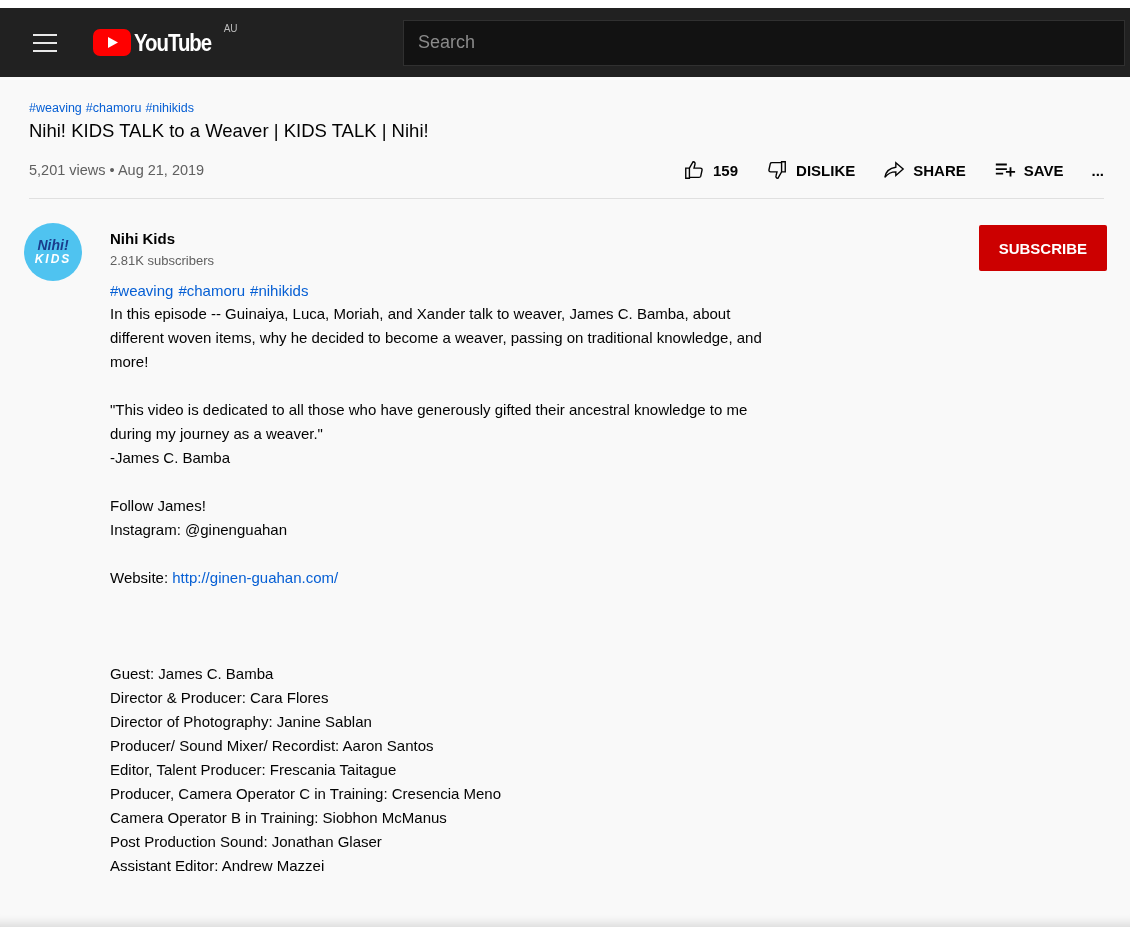 The image size is (1130, 927). Describe the element at coordinates (764, 42) in the screenshot. I see `search-field: Search` at that location.